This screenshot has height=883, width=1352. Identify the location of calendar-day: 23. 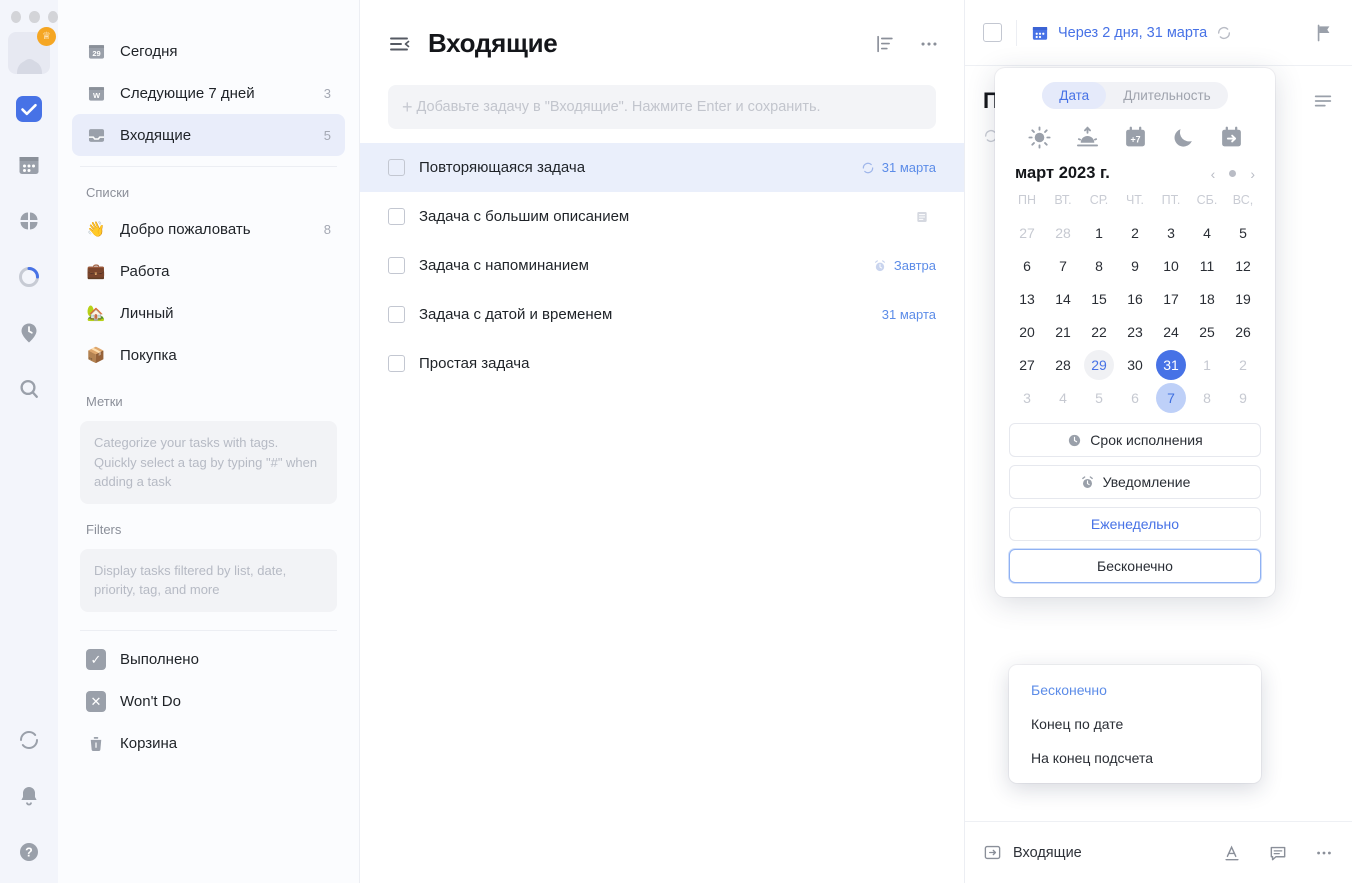
(1135, 332).